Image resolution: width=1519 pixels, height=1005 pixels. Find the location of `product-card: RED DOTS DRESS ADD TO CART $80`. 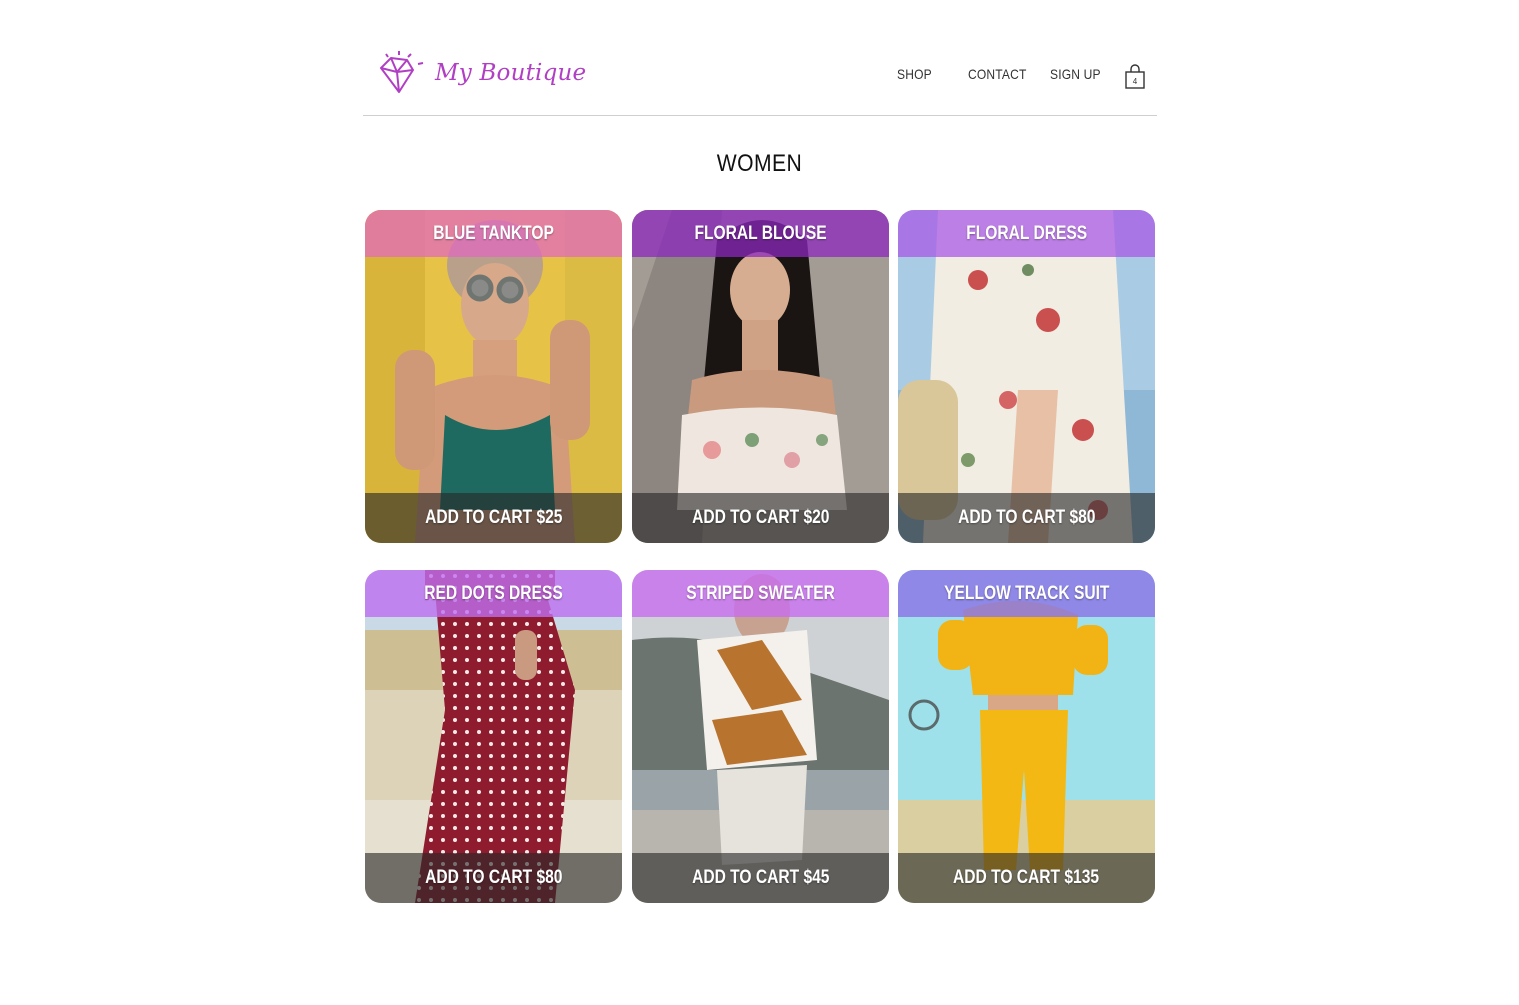

product-card: RED DOTS DRESS ADD TO CART $80 is located at coordinates (493, 736).